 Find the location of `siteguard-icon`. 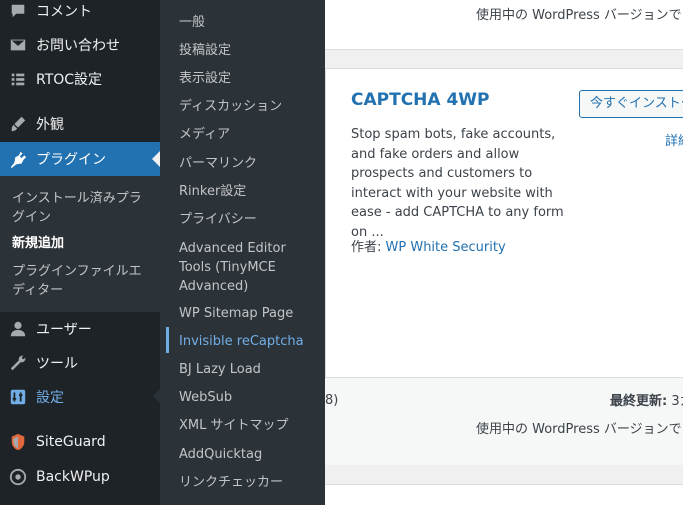

siteguard-icon is located at coordinates (18, 442).